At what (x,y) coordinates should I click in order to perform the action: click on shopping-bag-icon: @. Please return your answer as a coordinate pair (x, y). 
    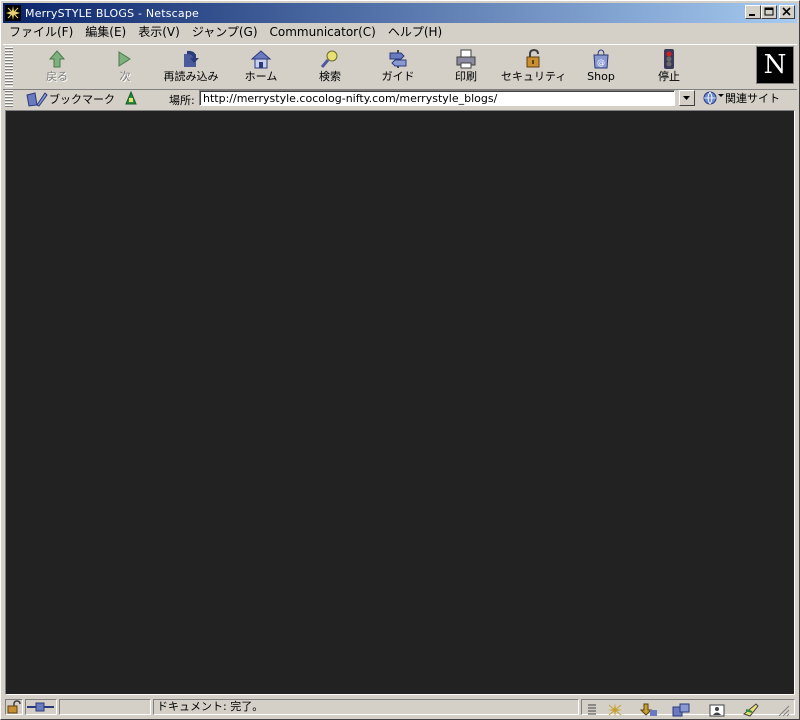
    Looking at the image, I should click on (601, 59).